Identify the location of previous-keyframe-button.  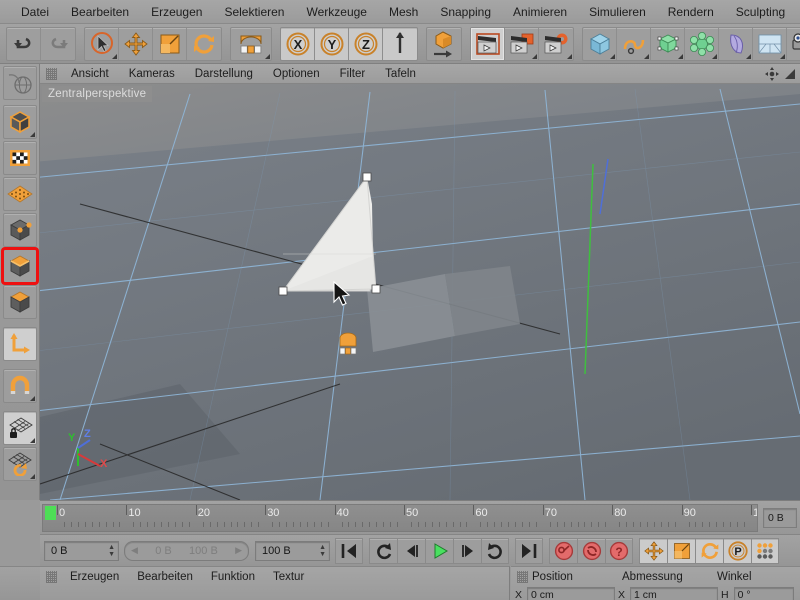
(383, 550).